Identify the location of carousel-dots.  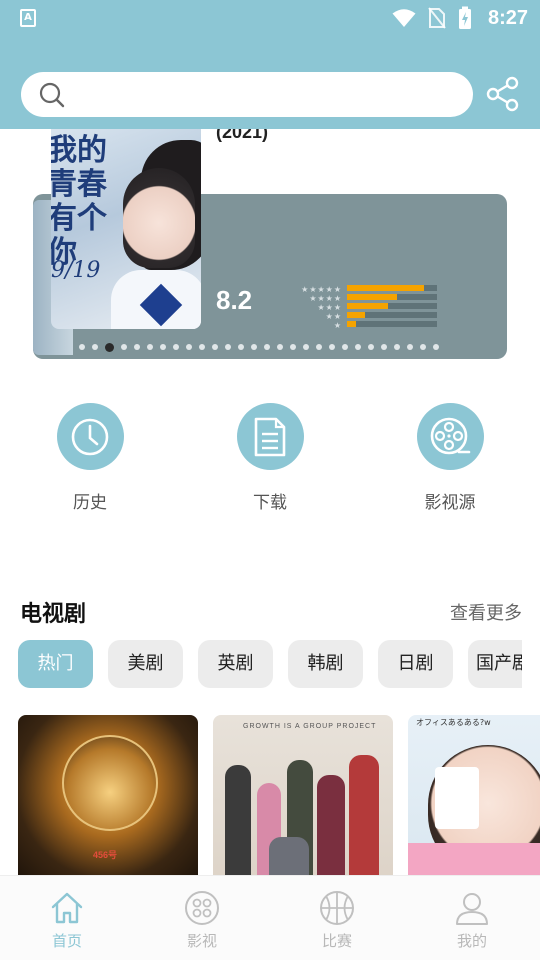
(259, 347).